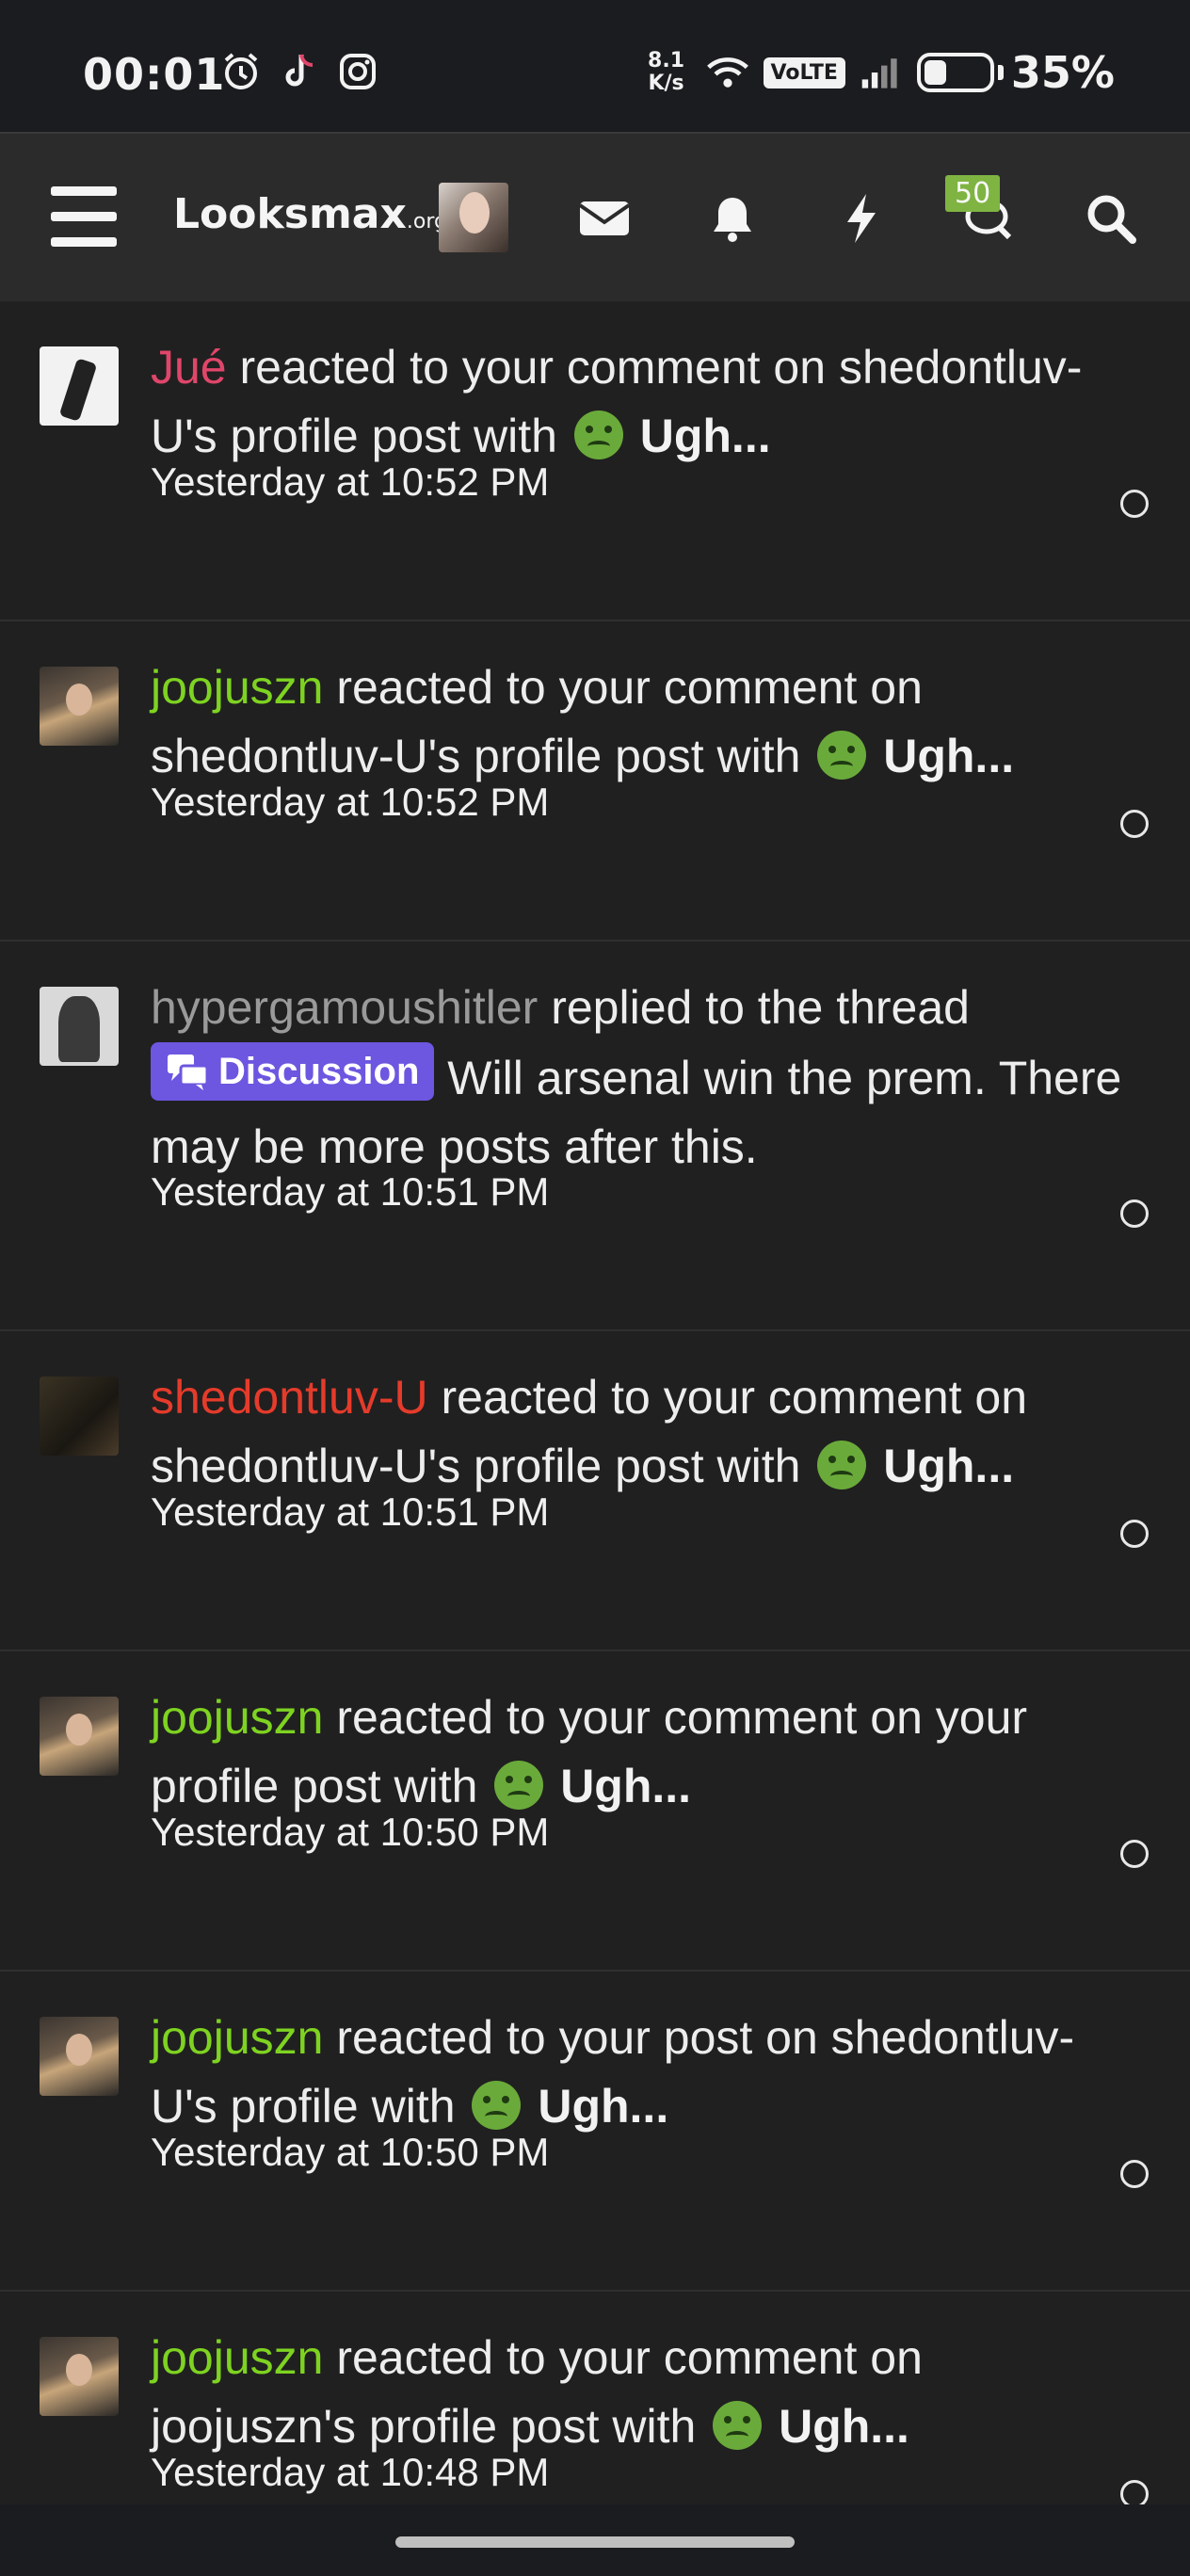  I want to click on wifi-icon, so click(727, 72).